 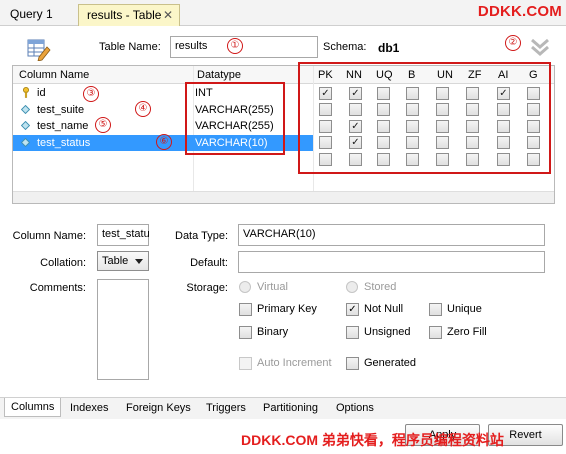 What do you see at coordinates (201, 236) in the screenshot?
I see `data-type-label: Data Type:` at bounding box center [201, 236].